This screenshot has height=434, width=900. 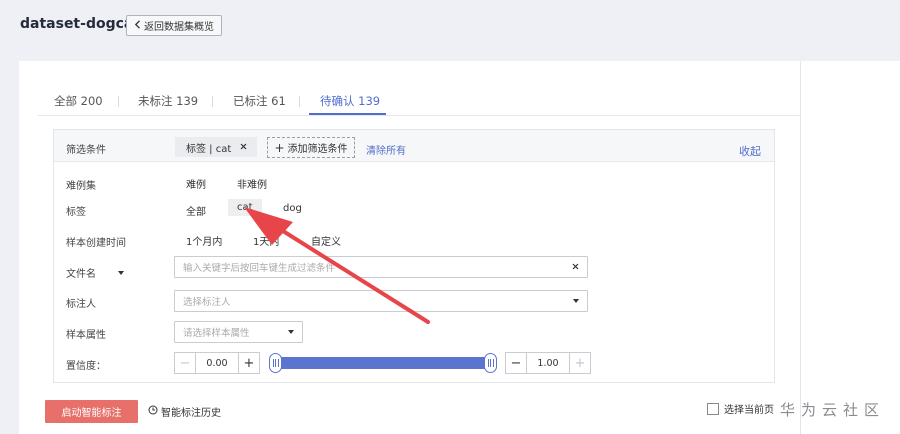 I want to click on active-filter-chip: 标签 | cat, so click(x=216, y=147).